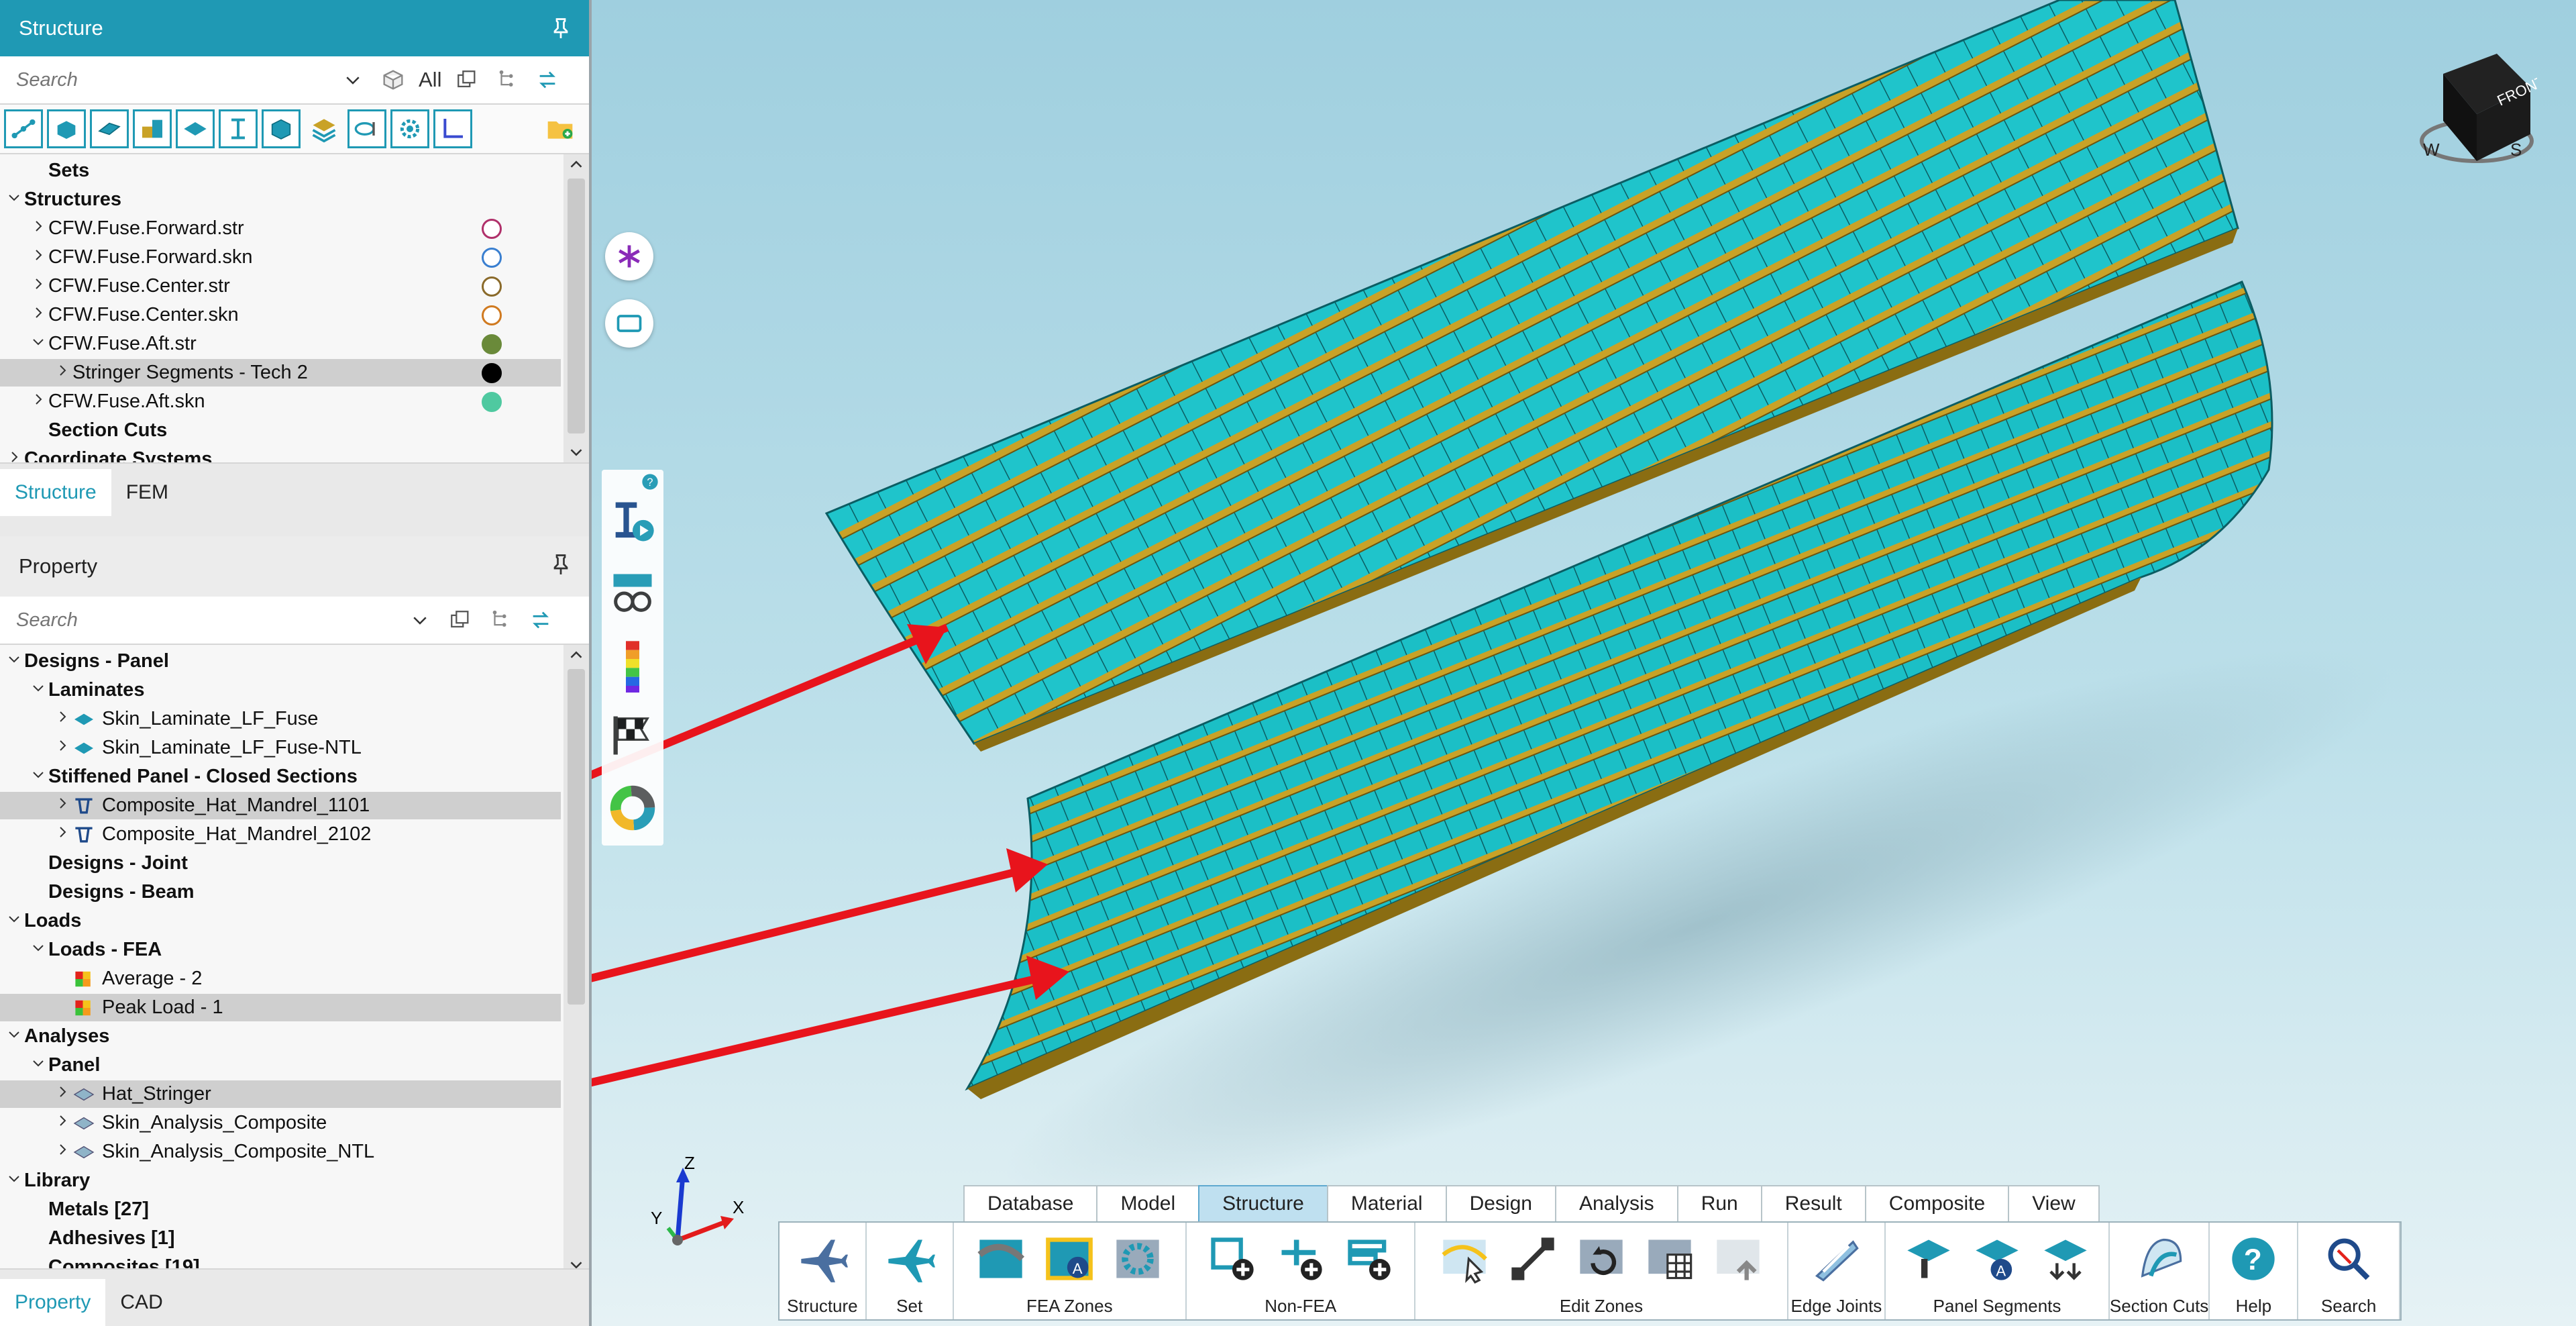  Describe the element at coordinates (280, 344) in the screenshot. I see `tree-row: CFW.Fuse.Aft.str` at that location.